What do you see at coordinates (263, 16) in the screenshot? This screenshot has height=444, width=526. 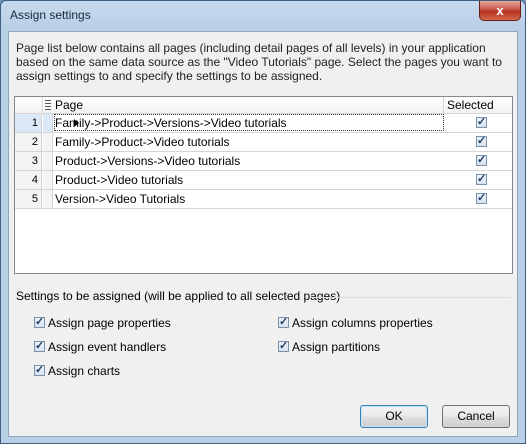 I see `title-bar: Assign settings x` at bounding box center [263, 16].